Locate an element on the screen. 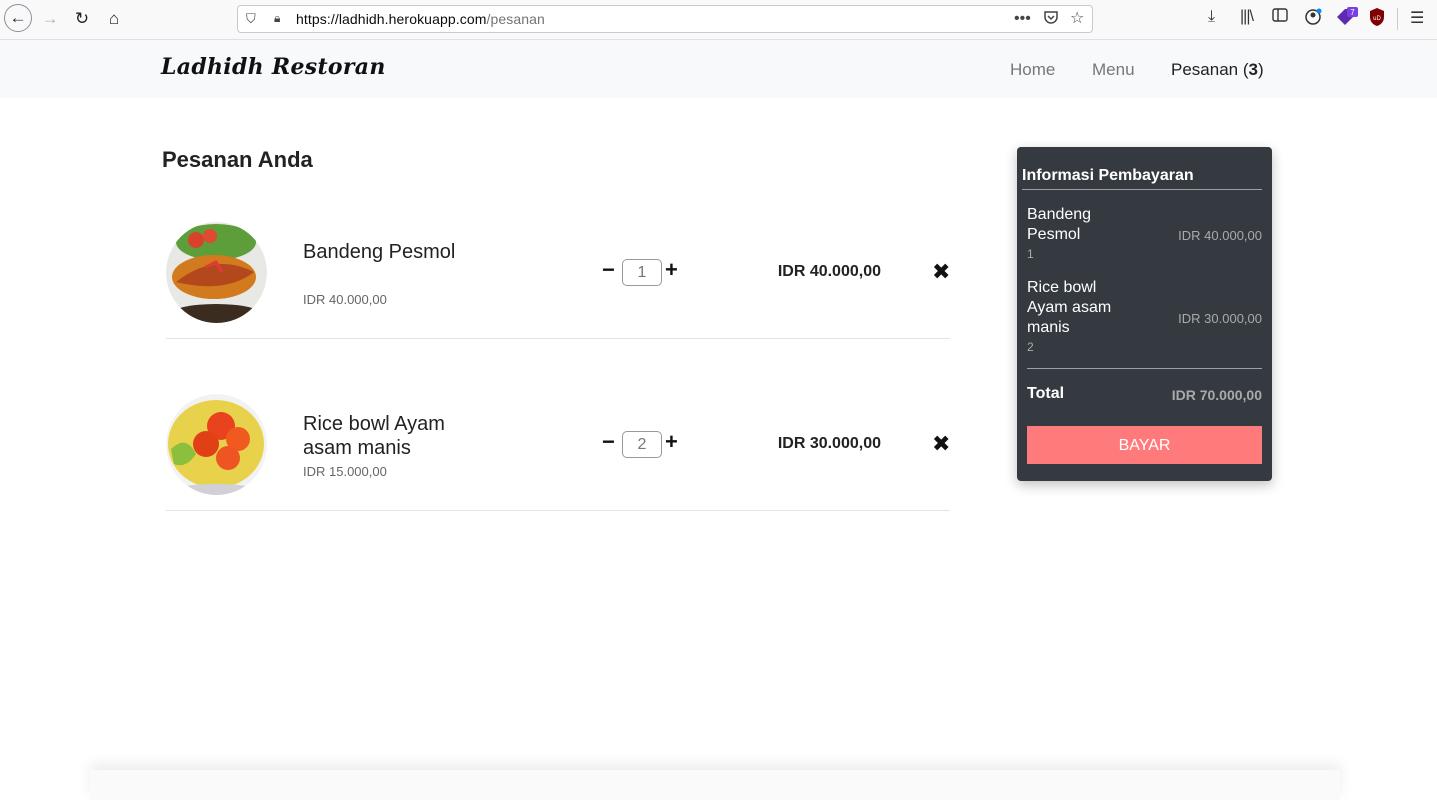 The width and height of the screenshot is (1437, 800). payment-title: Informasi Pembayaran is located at coordinates (1108, 175).